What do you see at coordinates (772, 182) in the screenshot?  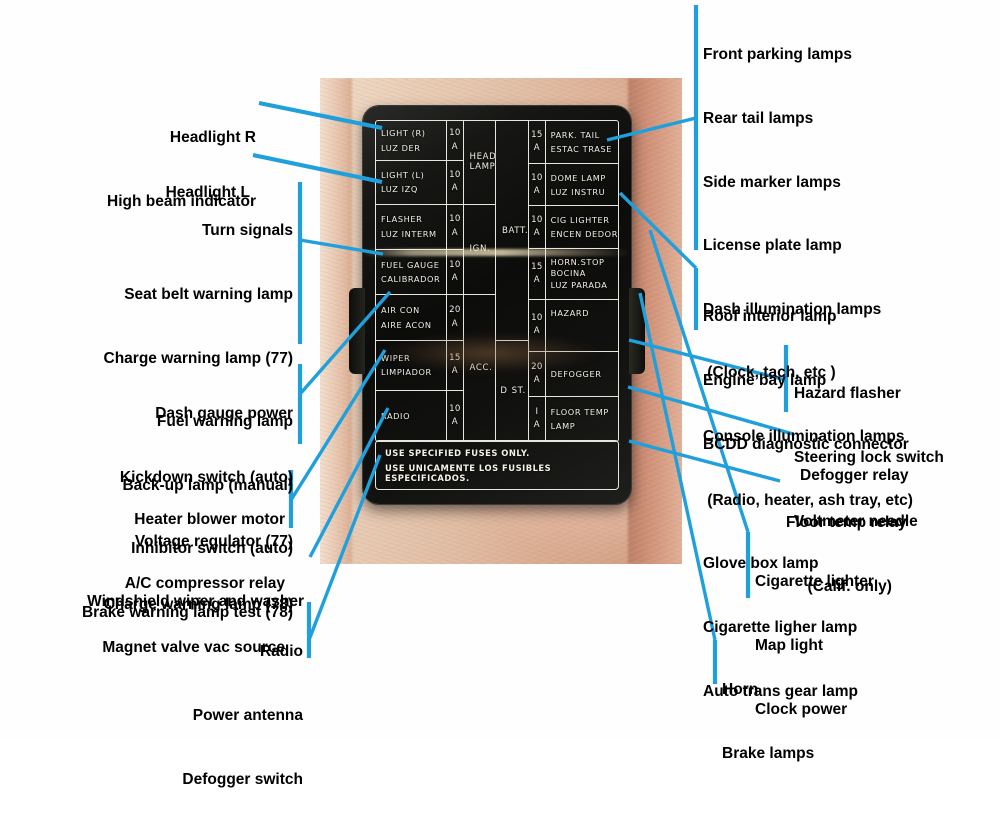 I see `callout-line: Side marker lamps` at bounding box center [772, 182].